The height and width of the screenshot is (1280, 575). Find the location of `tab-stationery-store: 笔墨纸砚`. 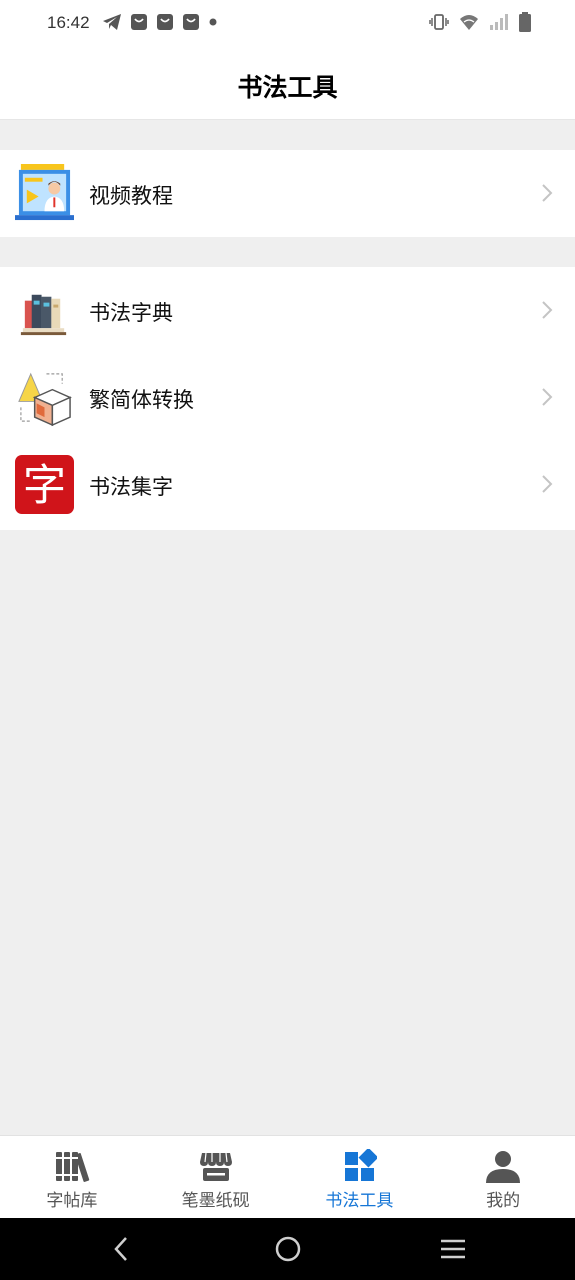

tab-stationery-store: 笔墨纸砚 is located at coordinates (216, 1177).